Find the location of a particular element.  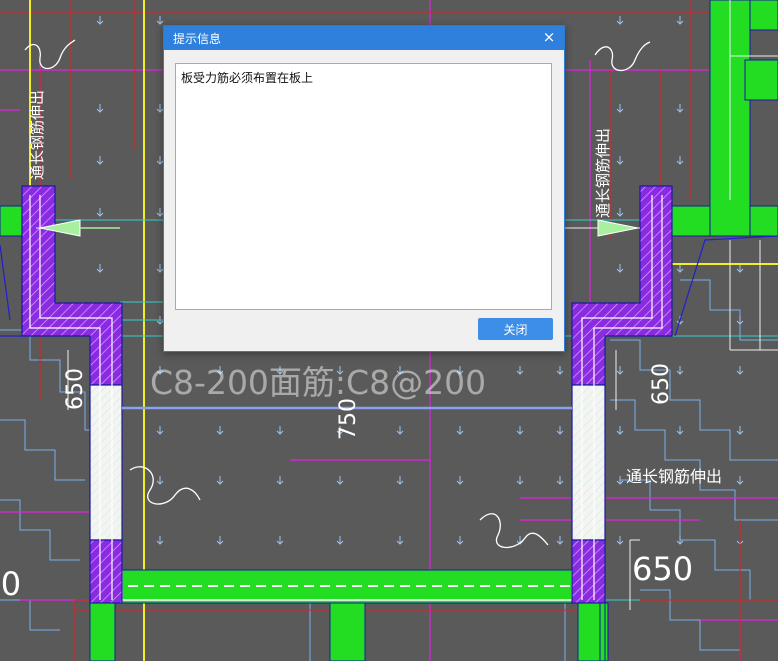

dim-right: 650 is located at coordinates (661, 384).